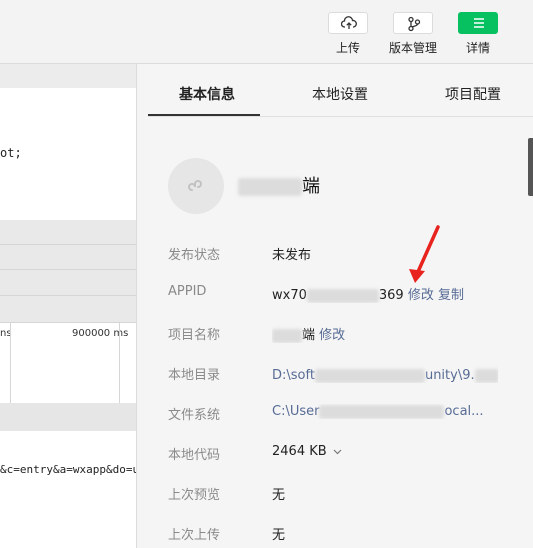 Image resolution: width=533 pixels, height=548 pixels. What do you see at coordinates (424, 254) in the screenshot?
I see `red-arrow-annotation-icon` at bounding box center [424, 254].